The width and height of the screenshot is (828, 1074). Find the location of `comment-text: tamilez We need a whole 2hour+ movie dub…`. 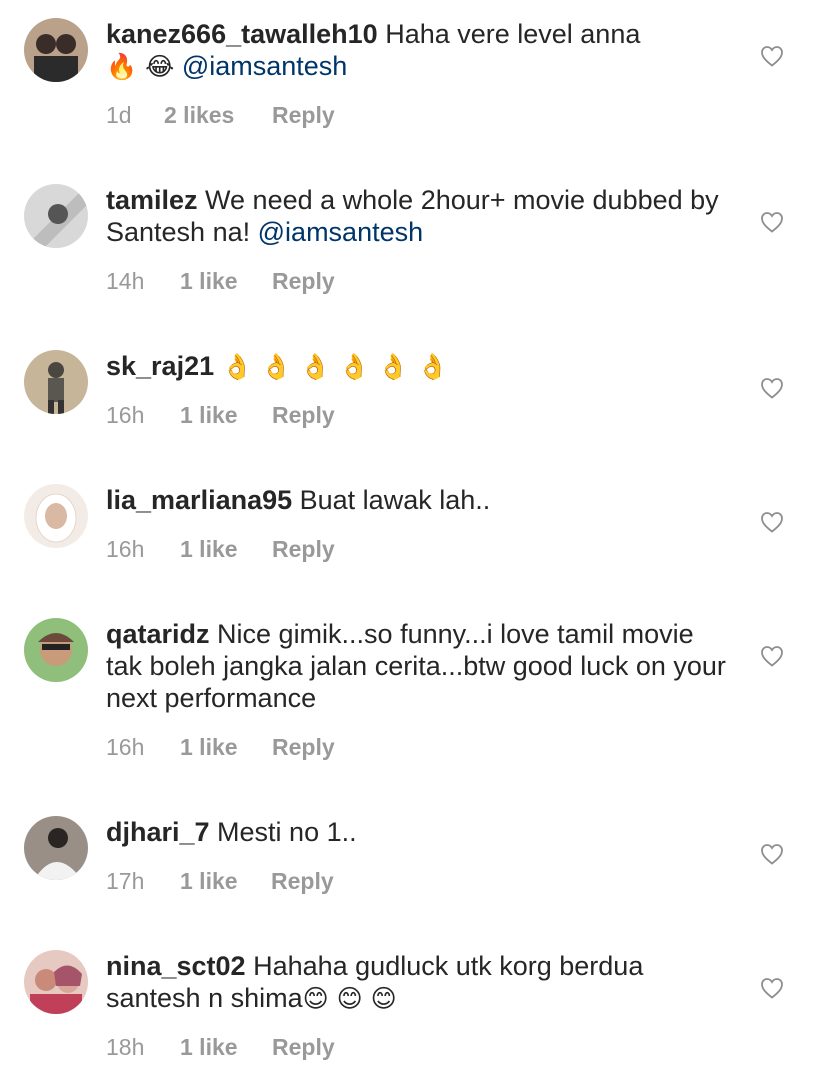

comment-text: tamilez We need a whole 2hour+ movie dub… is located at coordinates (421, 216).